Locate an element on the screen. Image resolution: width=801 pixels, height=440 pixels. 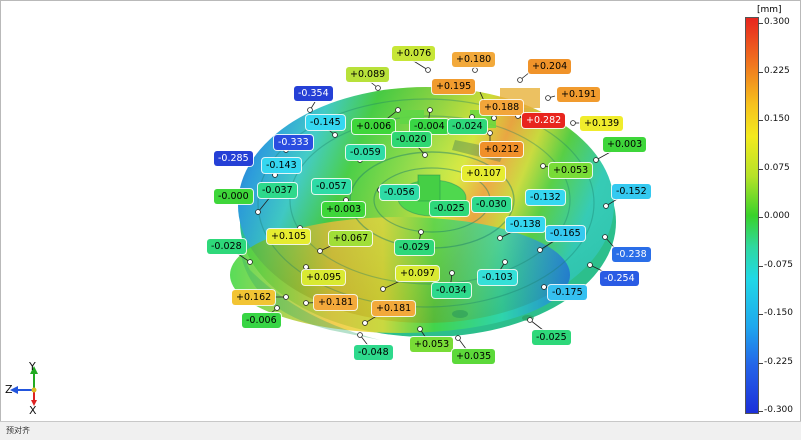
deviation-label: -0.028 is located at coordinates (226, 246).